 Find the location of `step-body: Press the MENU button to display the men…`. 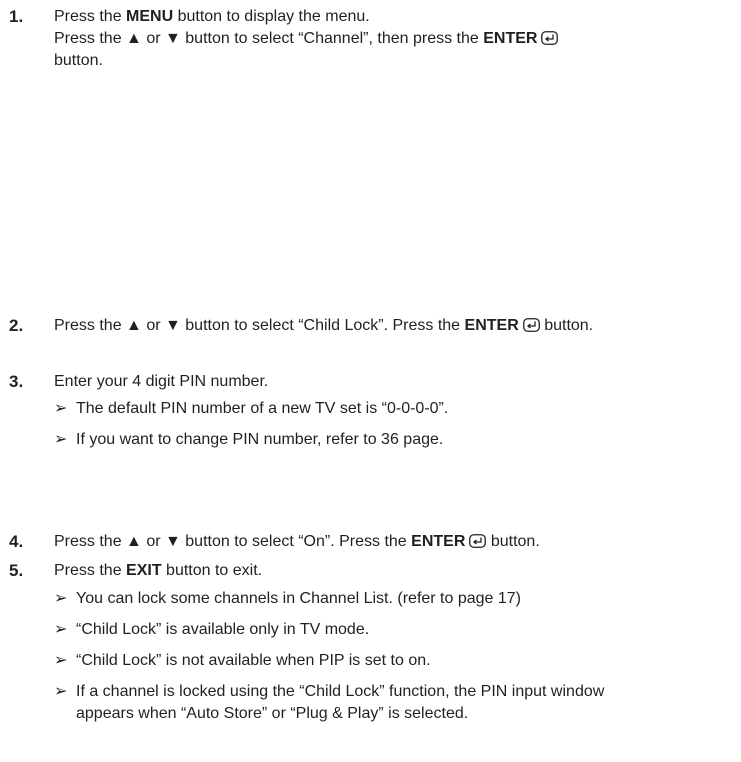

step-body: Press the MENU button to display the men… is located at coordinates (397, 39).